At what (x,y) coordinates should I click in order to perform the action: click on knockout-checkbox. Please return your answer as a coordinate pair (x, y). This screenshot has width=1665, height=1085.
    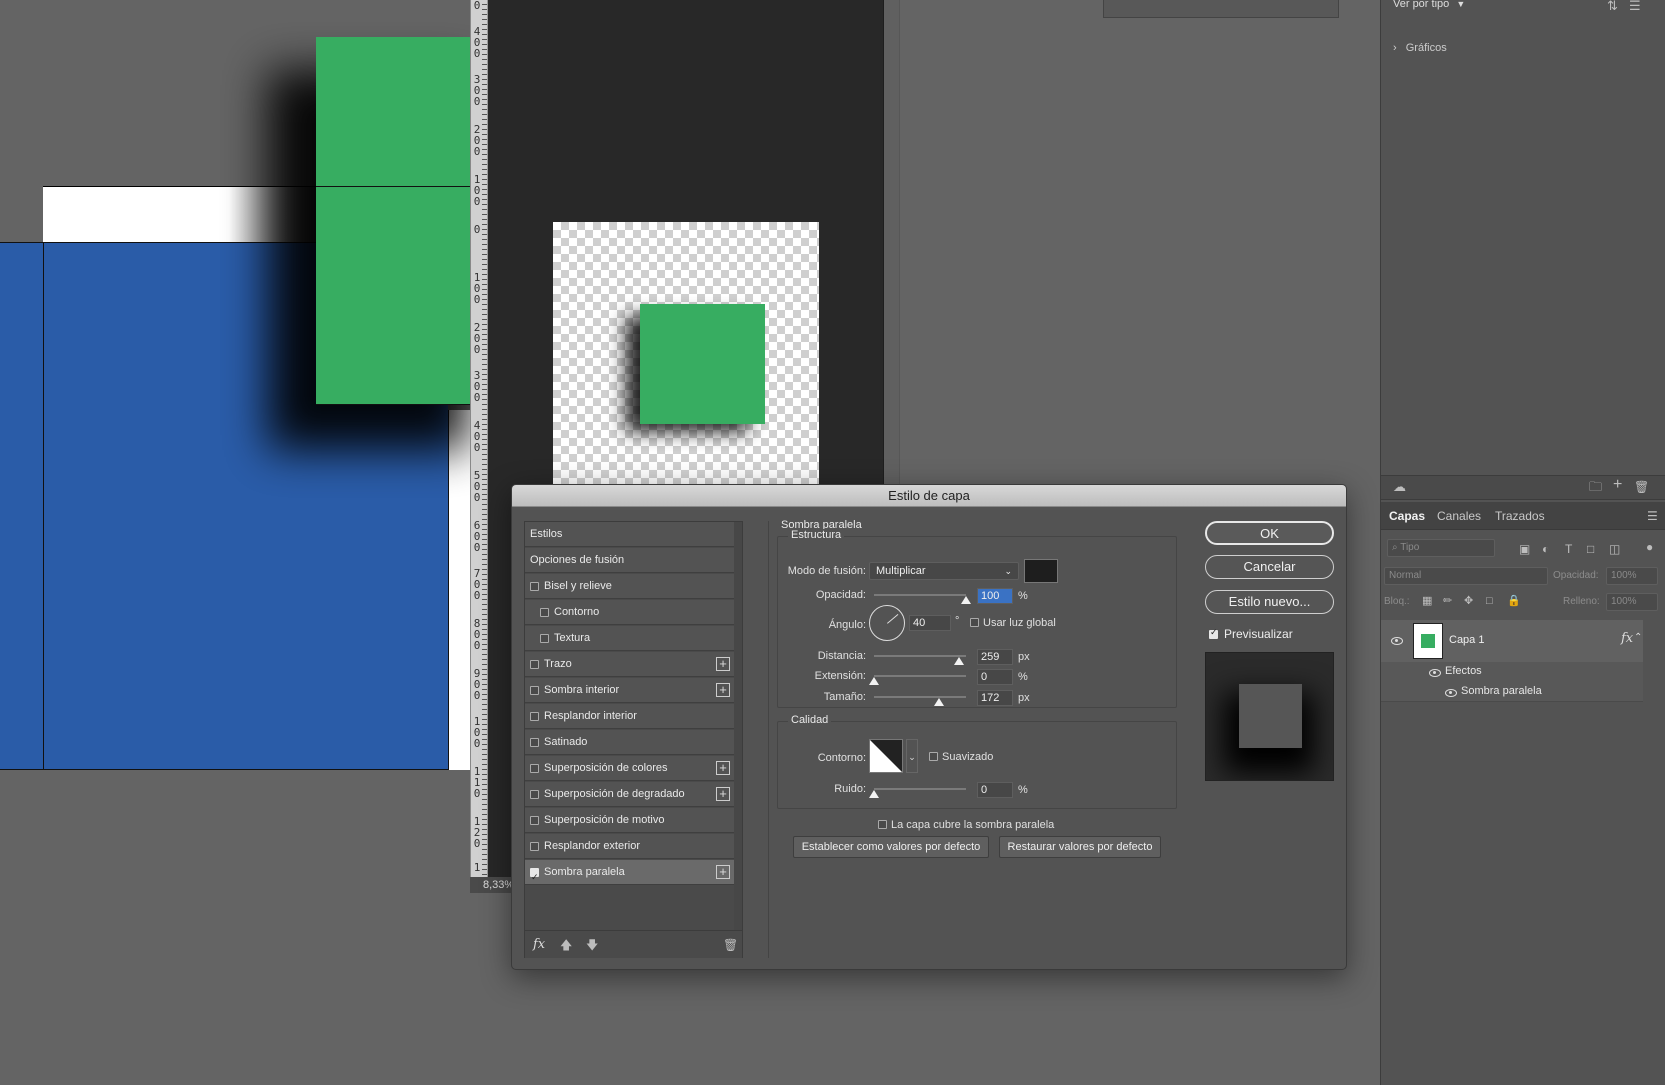
    Looking at the image, I should click on (882, 824).